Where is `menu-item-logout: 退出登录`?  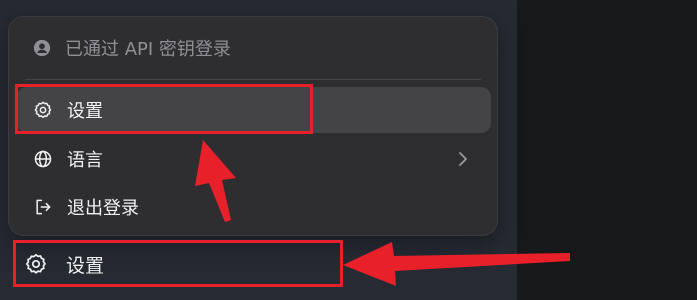
menu-item-logout: 退出登录 is located at coordinates (254, 207).